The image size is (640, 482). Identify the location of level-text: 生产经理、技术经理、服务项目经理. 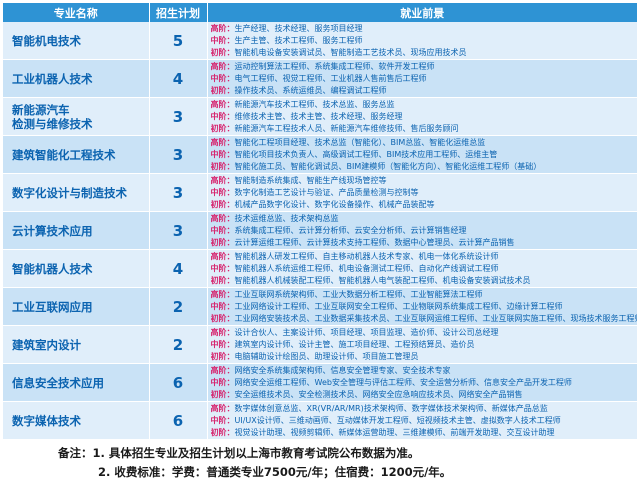
(298, 28).